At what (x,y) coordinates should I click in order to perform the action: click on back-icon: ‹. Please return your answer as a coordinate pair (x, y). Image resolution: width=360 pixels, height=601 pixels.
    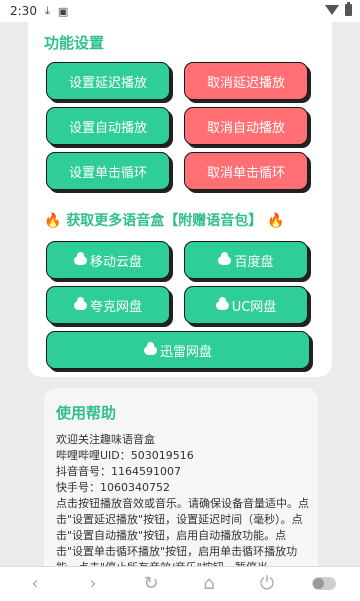
    Looking at the image, I should click on (35, 584).